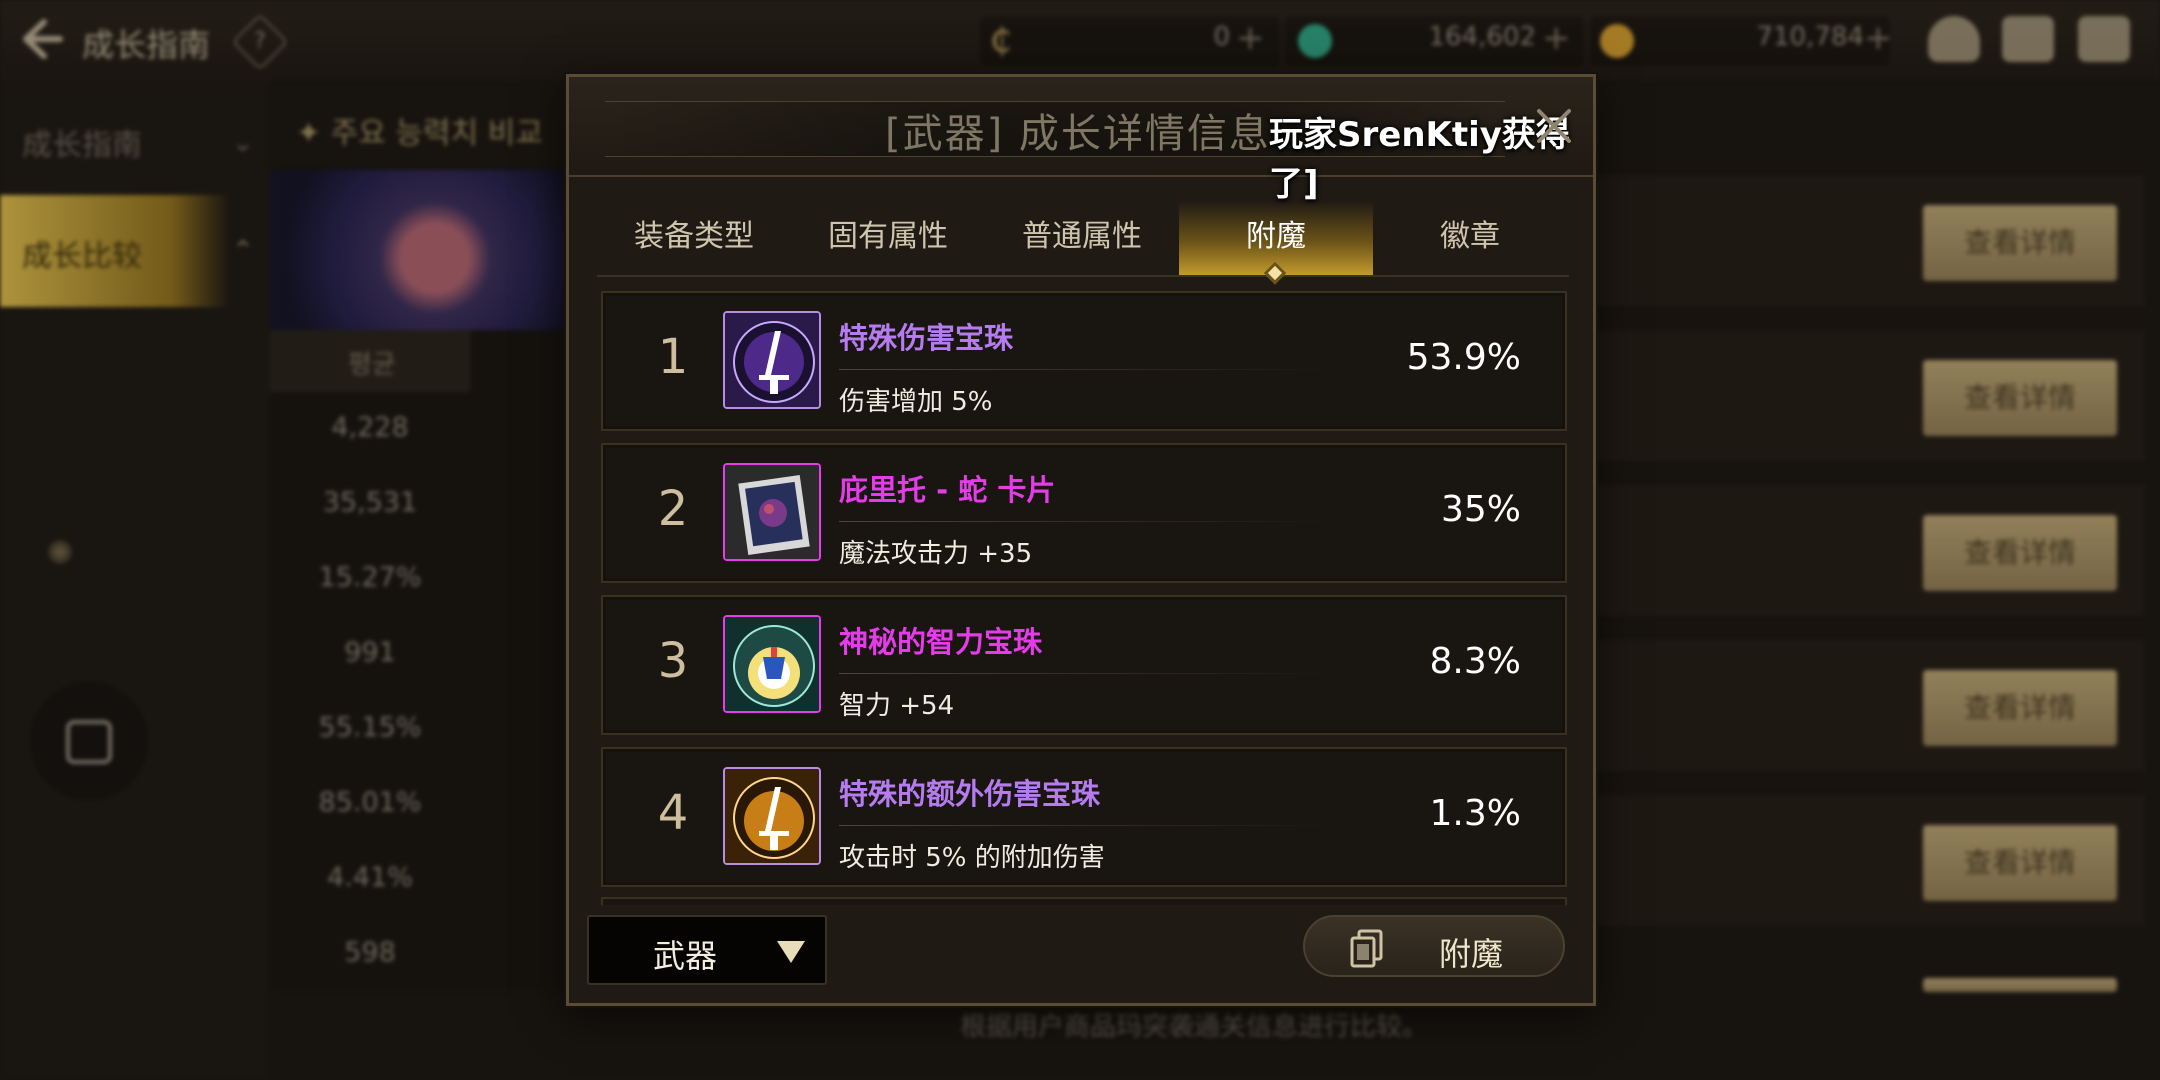 The image size is (2160, 1080). Describe the element at coordinates (936, 554) in the screenshot. I see `item-effect: 魔法攻击力 +35` at that location.